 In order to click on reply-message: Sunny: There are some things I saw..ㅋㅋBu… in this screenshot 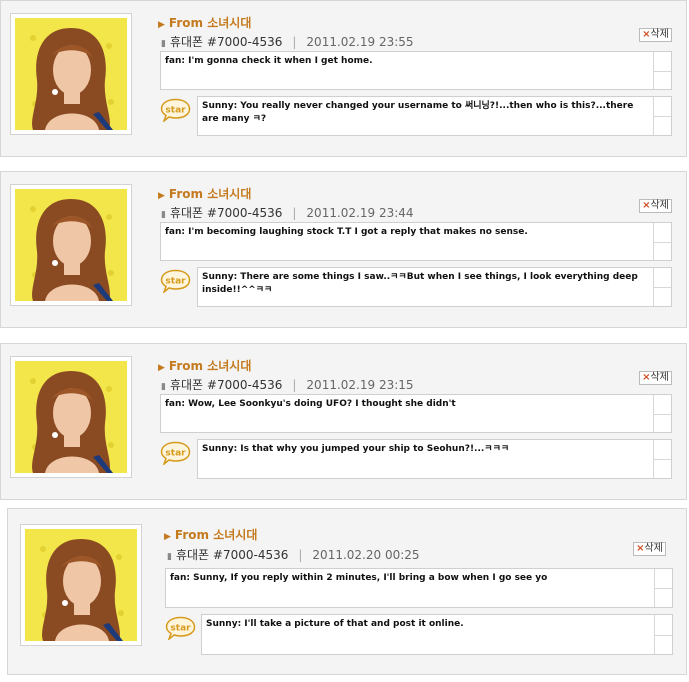, I will do `click(434, 287)`.